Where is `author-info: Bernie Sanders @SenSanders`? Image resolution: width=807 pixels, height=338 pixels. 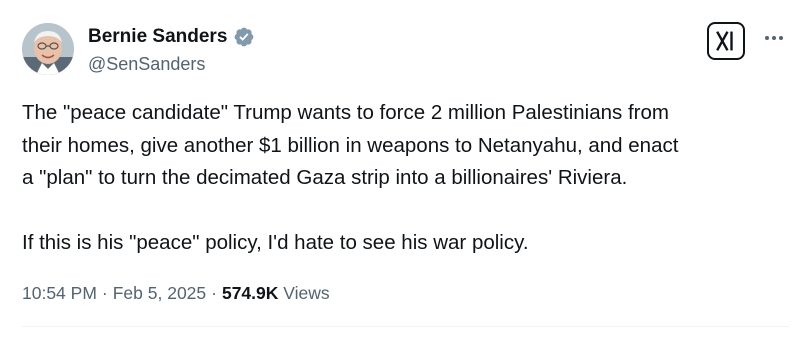 author-info: Bernie Sanders @SenSanders is located at coordinates (171, 50).